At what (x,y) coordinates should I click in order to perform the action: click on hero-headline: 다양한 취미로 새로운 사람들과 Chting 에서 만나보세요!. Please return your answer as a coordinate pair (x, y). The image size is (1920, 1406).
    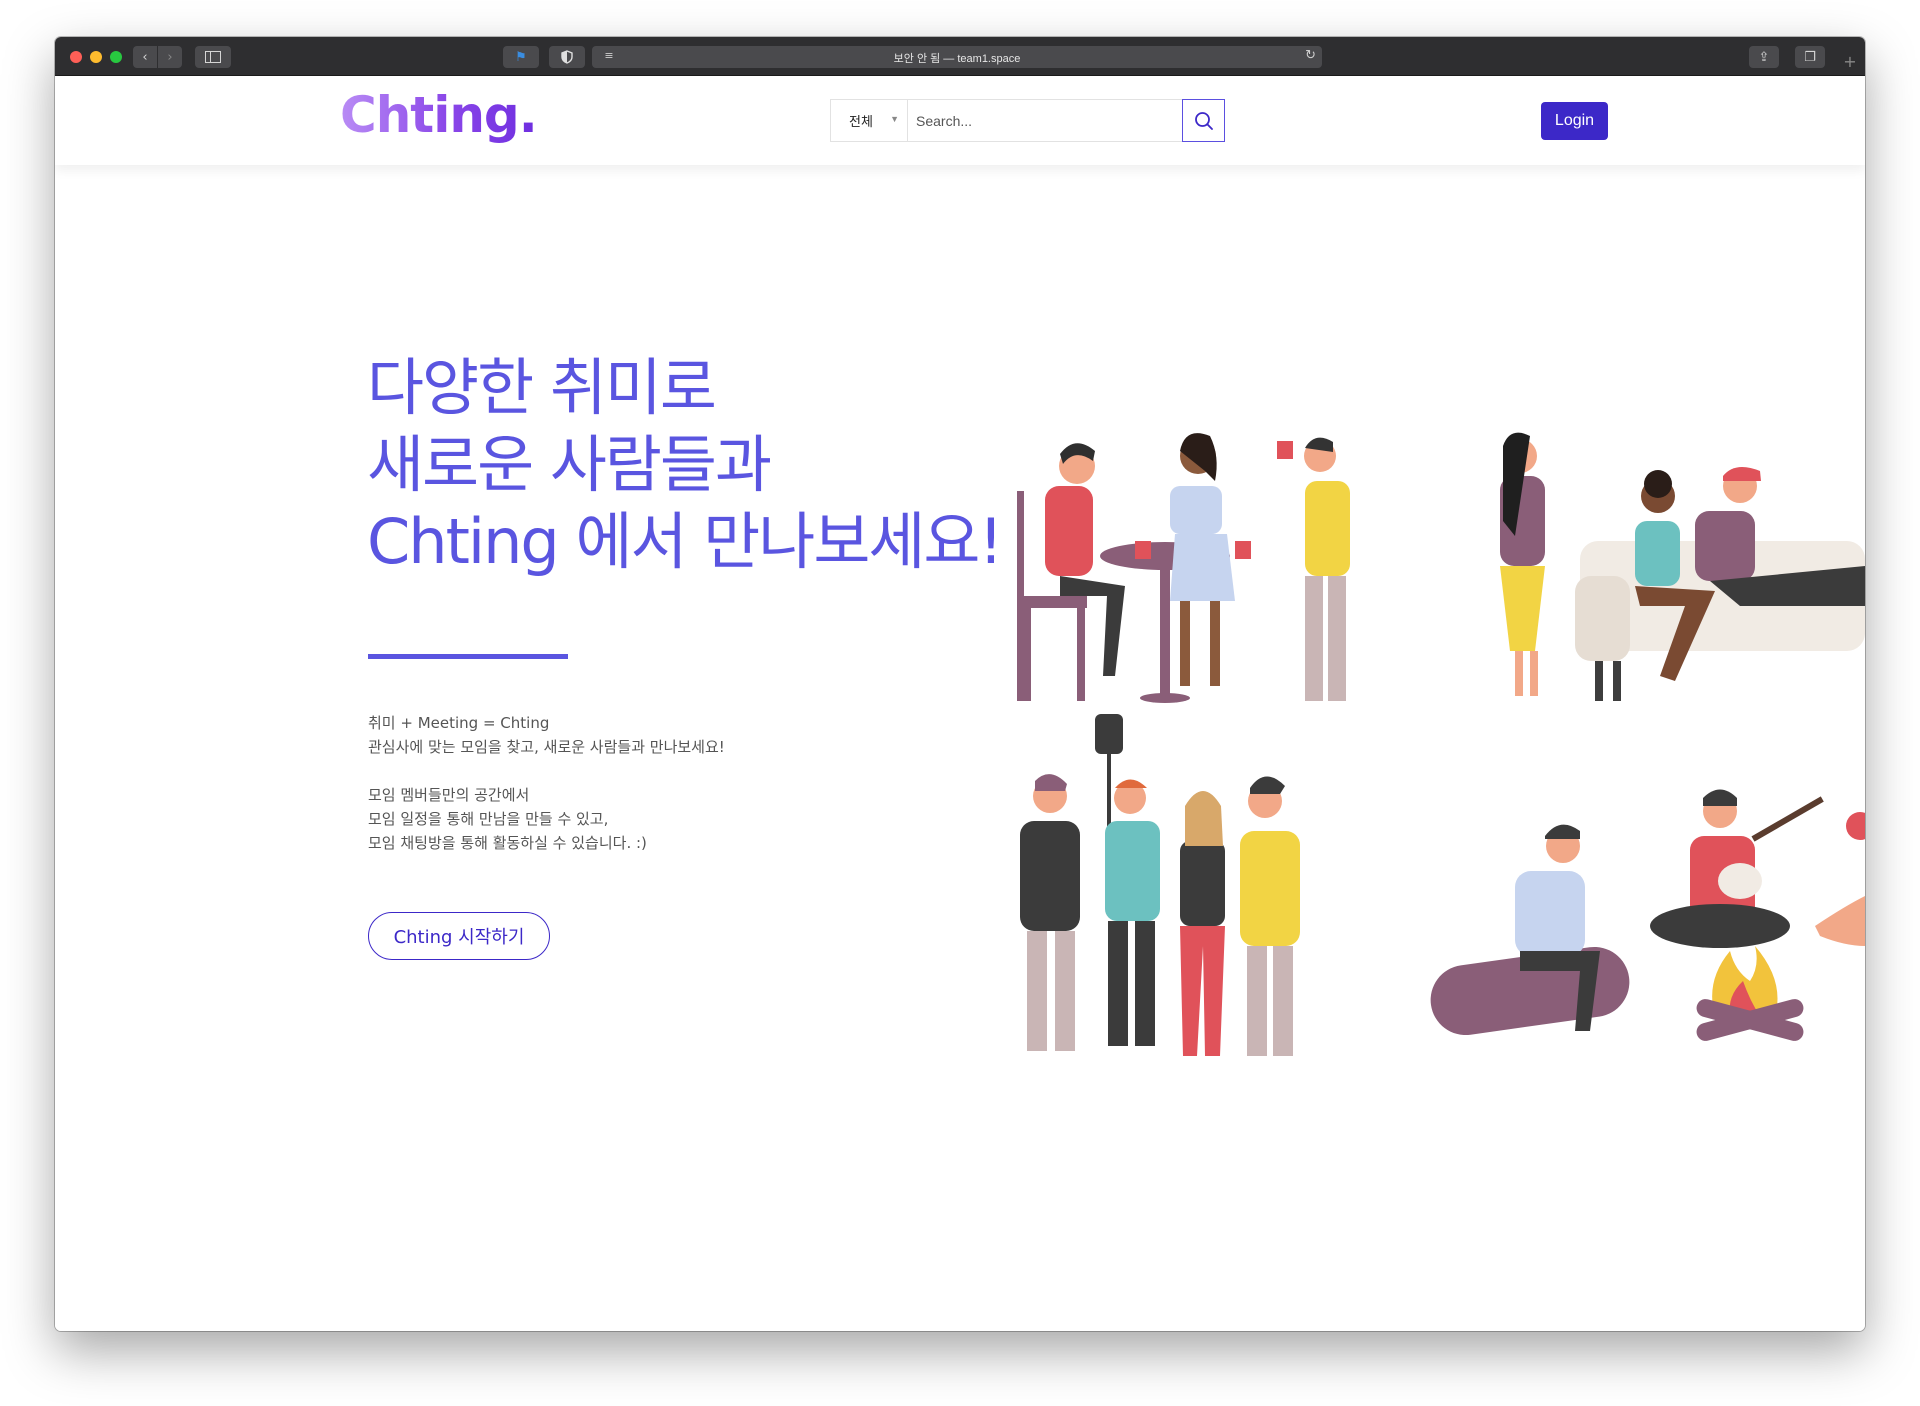
    Looking at the image, I should click on (717, 464).